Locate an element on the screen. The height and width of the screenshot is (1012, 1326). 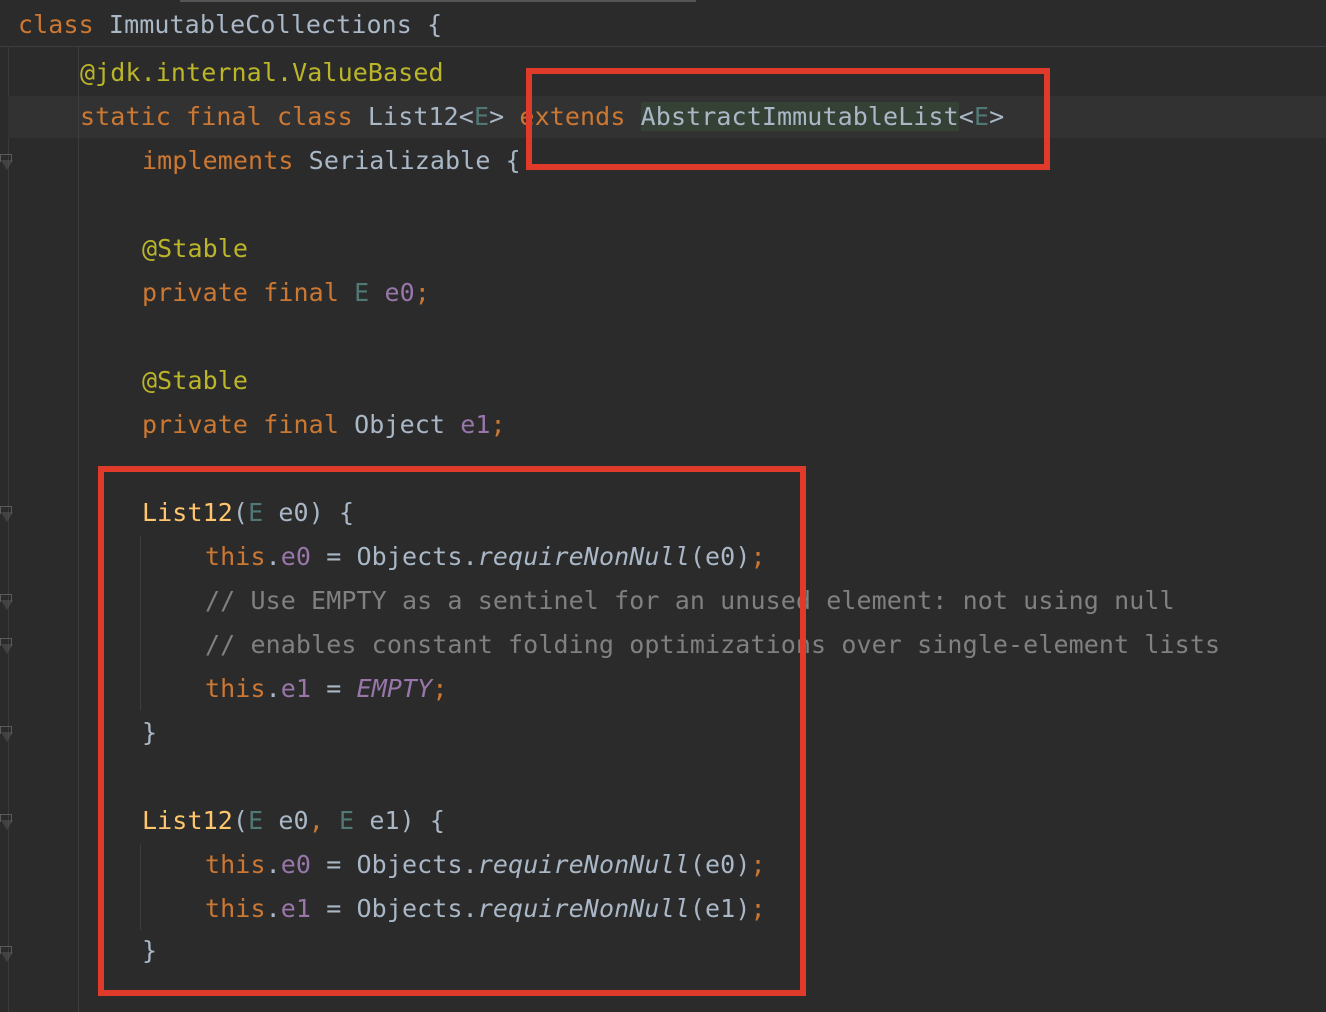
code-token: @jdk.internal. is located at coordinates (186, 72).